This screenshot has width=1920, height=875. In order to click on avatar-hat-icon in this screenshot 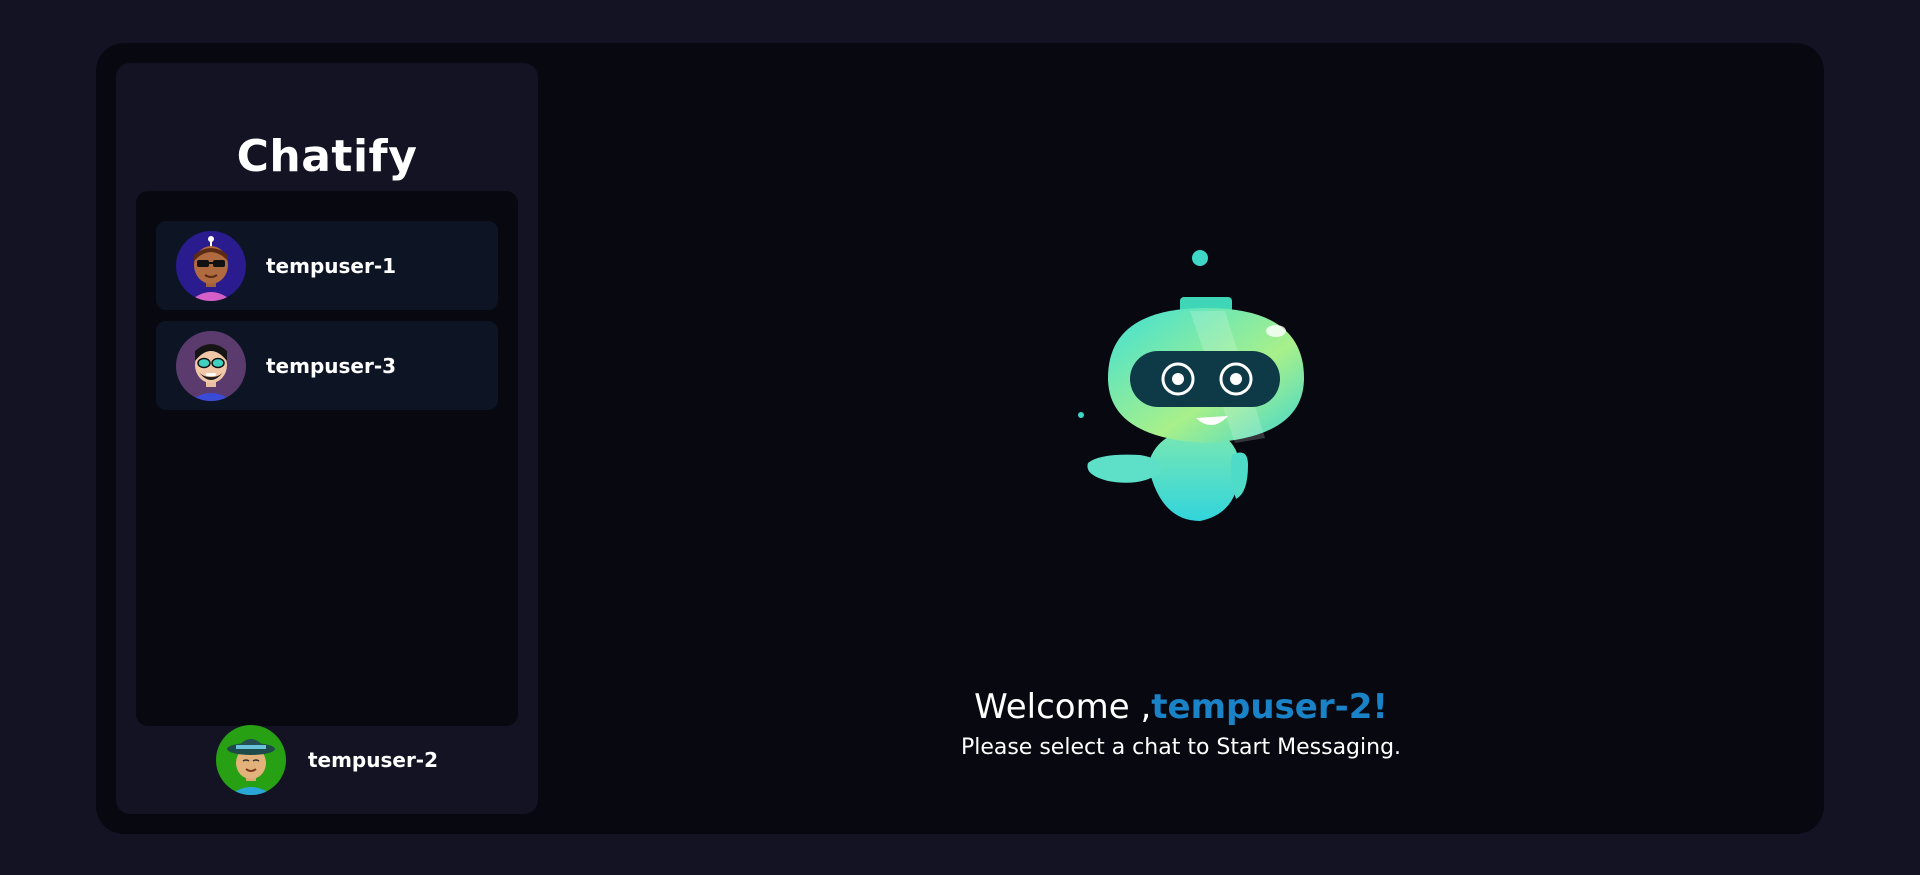, I will do `click(250, 760)`.